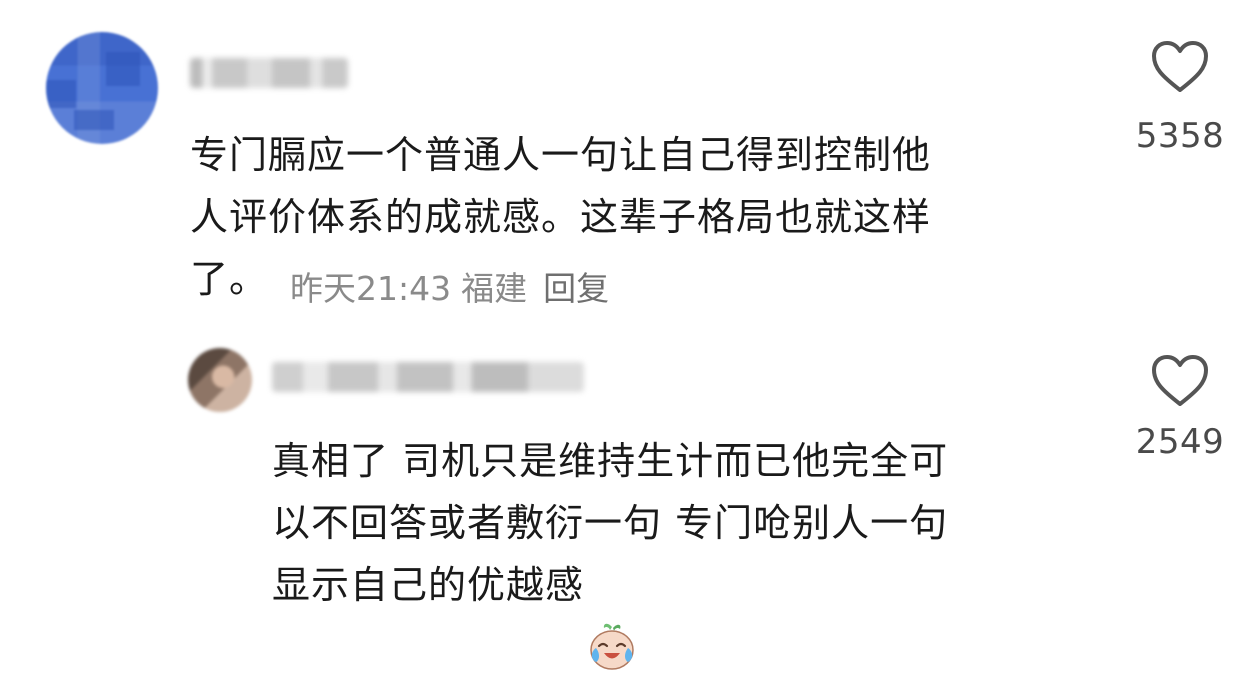 This screenshot has height=690, width=1260. I want to click on comment-meta: 昨天21:43 福建 回复, so click(454, 286).